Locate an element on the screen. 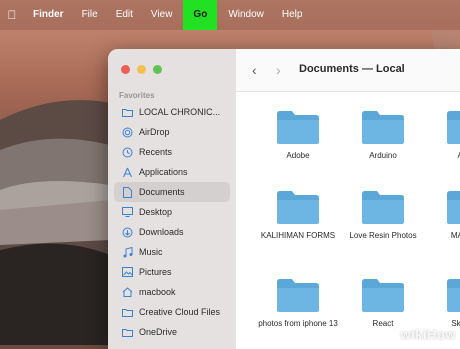 The image size is (460, 349). download-icon is located at coordinates (127, 232).